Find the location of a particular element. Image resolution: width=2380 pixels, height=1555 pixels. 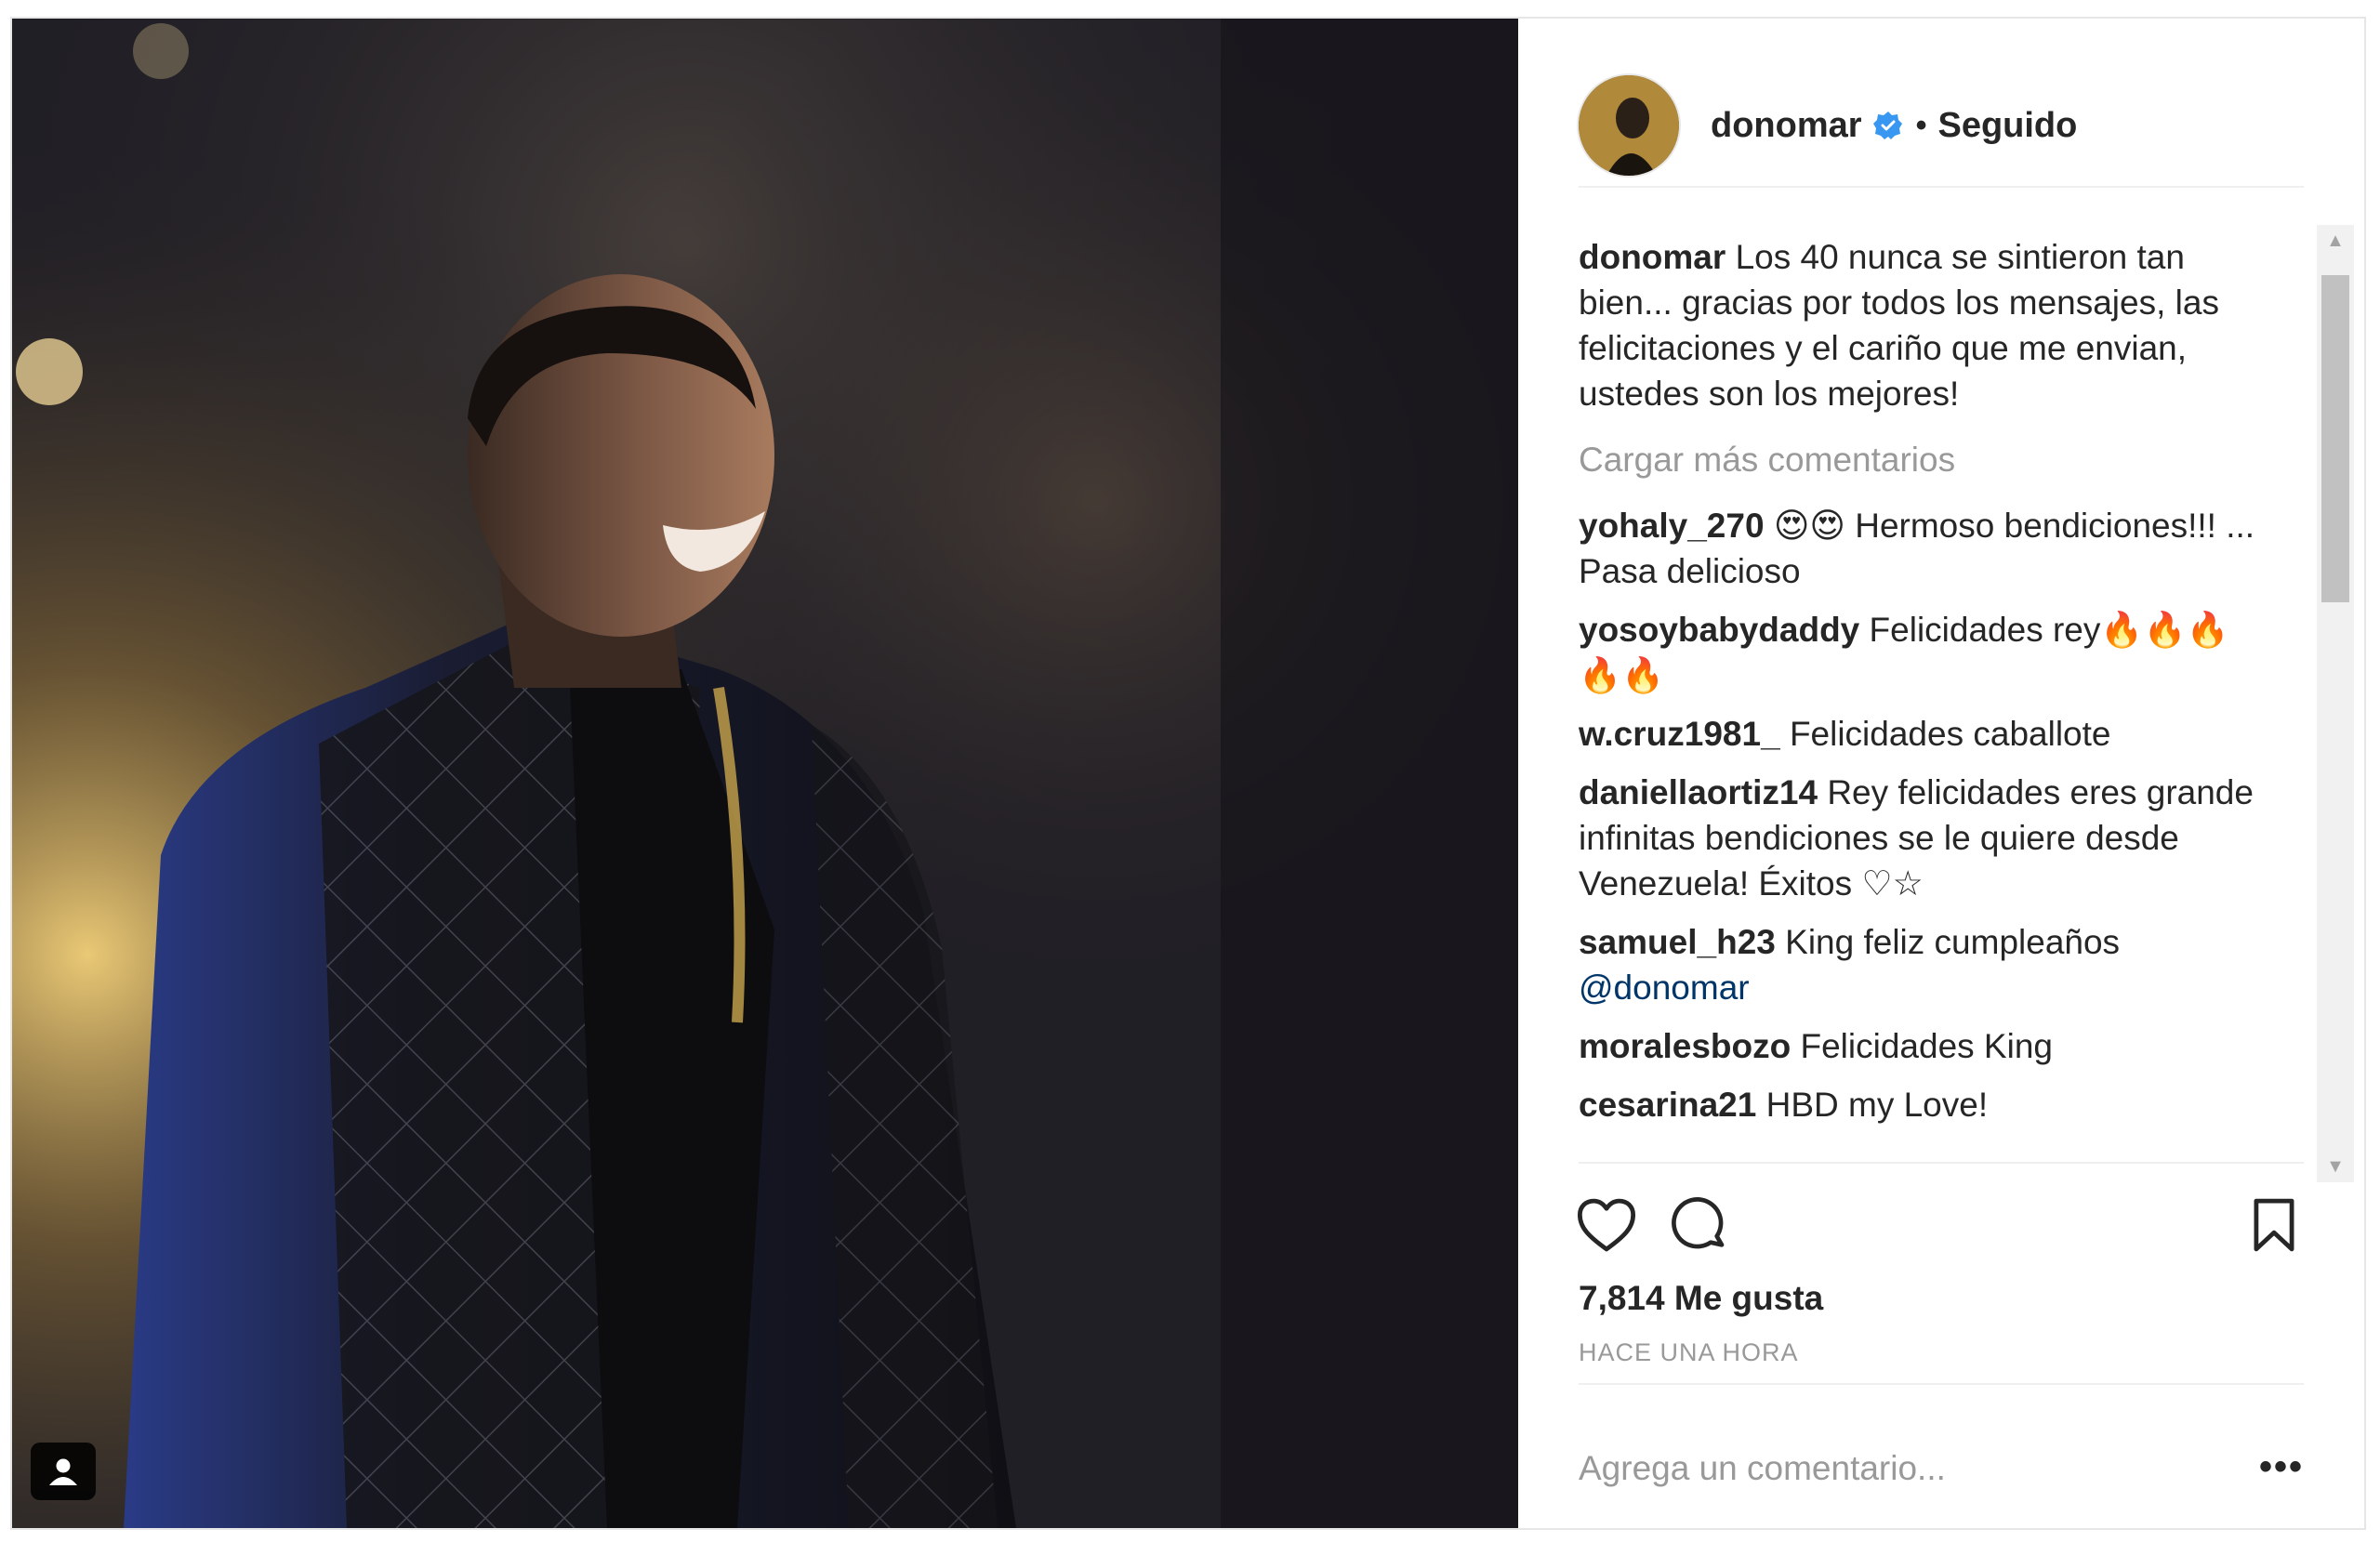

comment-text: HBD my Love! is located at coordinates (1877, 1105).